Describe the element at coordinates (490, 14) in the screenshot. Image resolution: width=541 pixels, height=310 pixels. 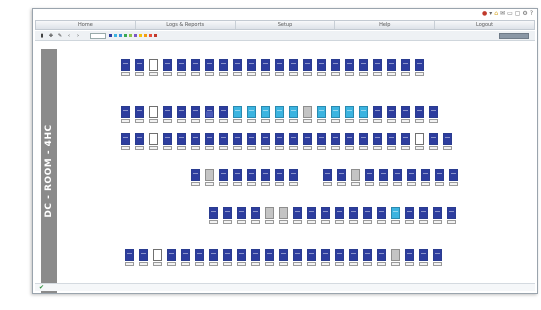
I see `feed-icon: ▾` at that location.